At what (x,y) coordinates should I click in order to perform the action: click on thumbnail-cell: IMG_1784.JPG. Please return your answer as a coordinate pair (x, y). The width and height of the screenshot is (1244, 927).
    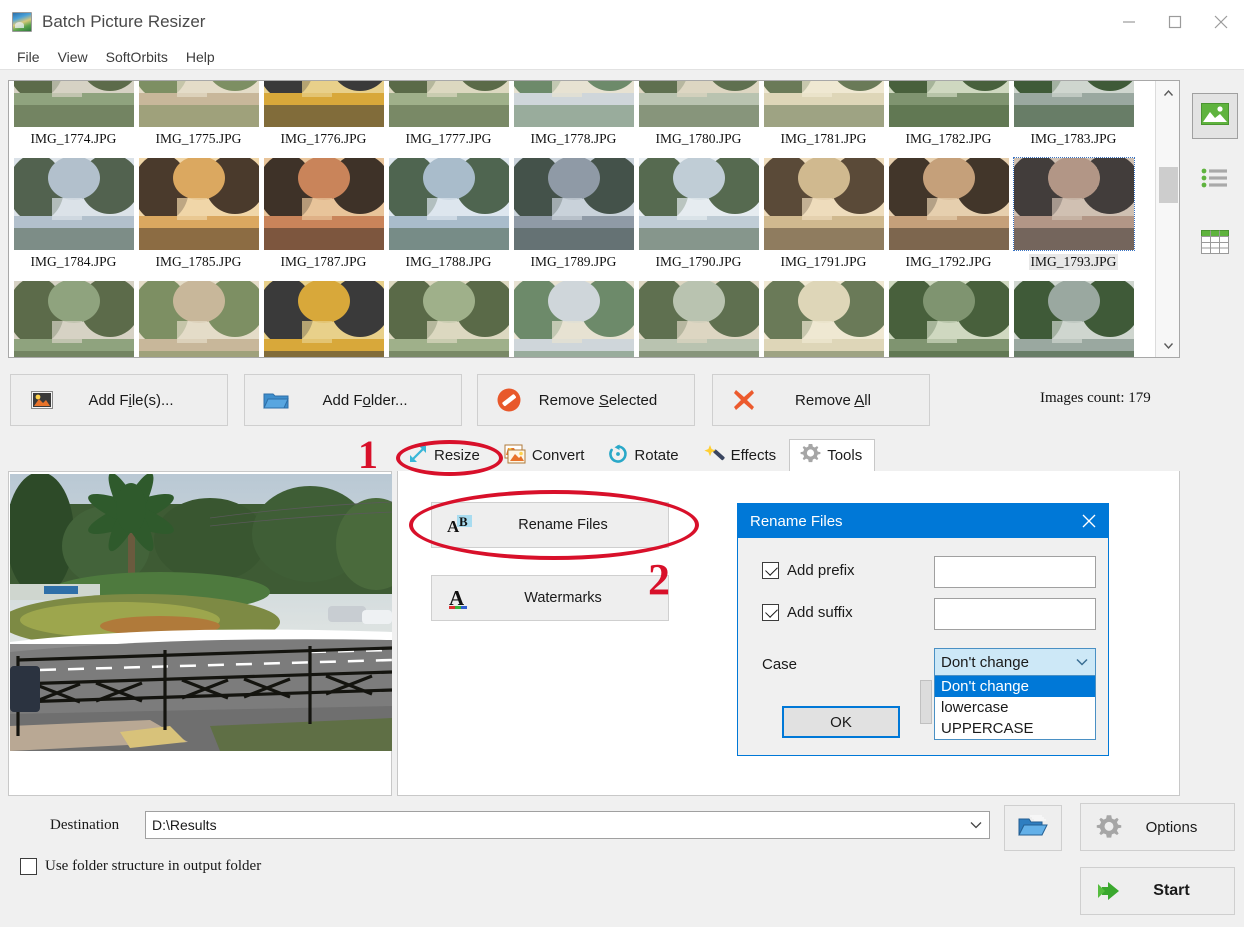
    Looking at the image, I should click on (73, 217).